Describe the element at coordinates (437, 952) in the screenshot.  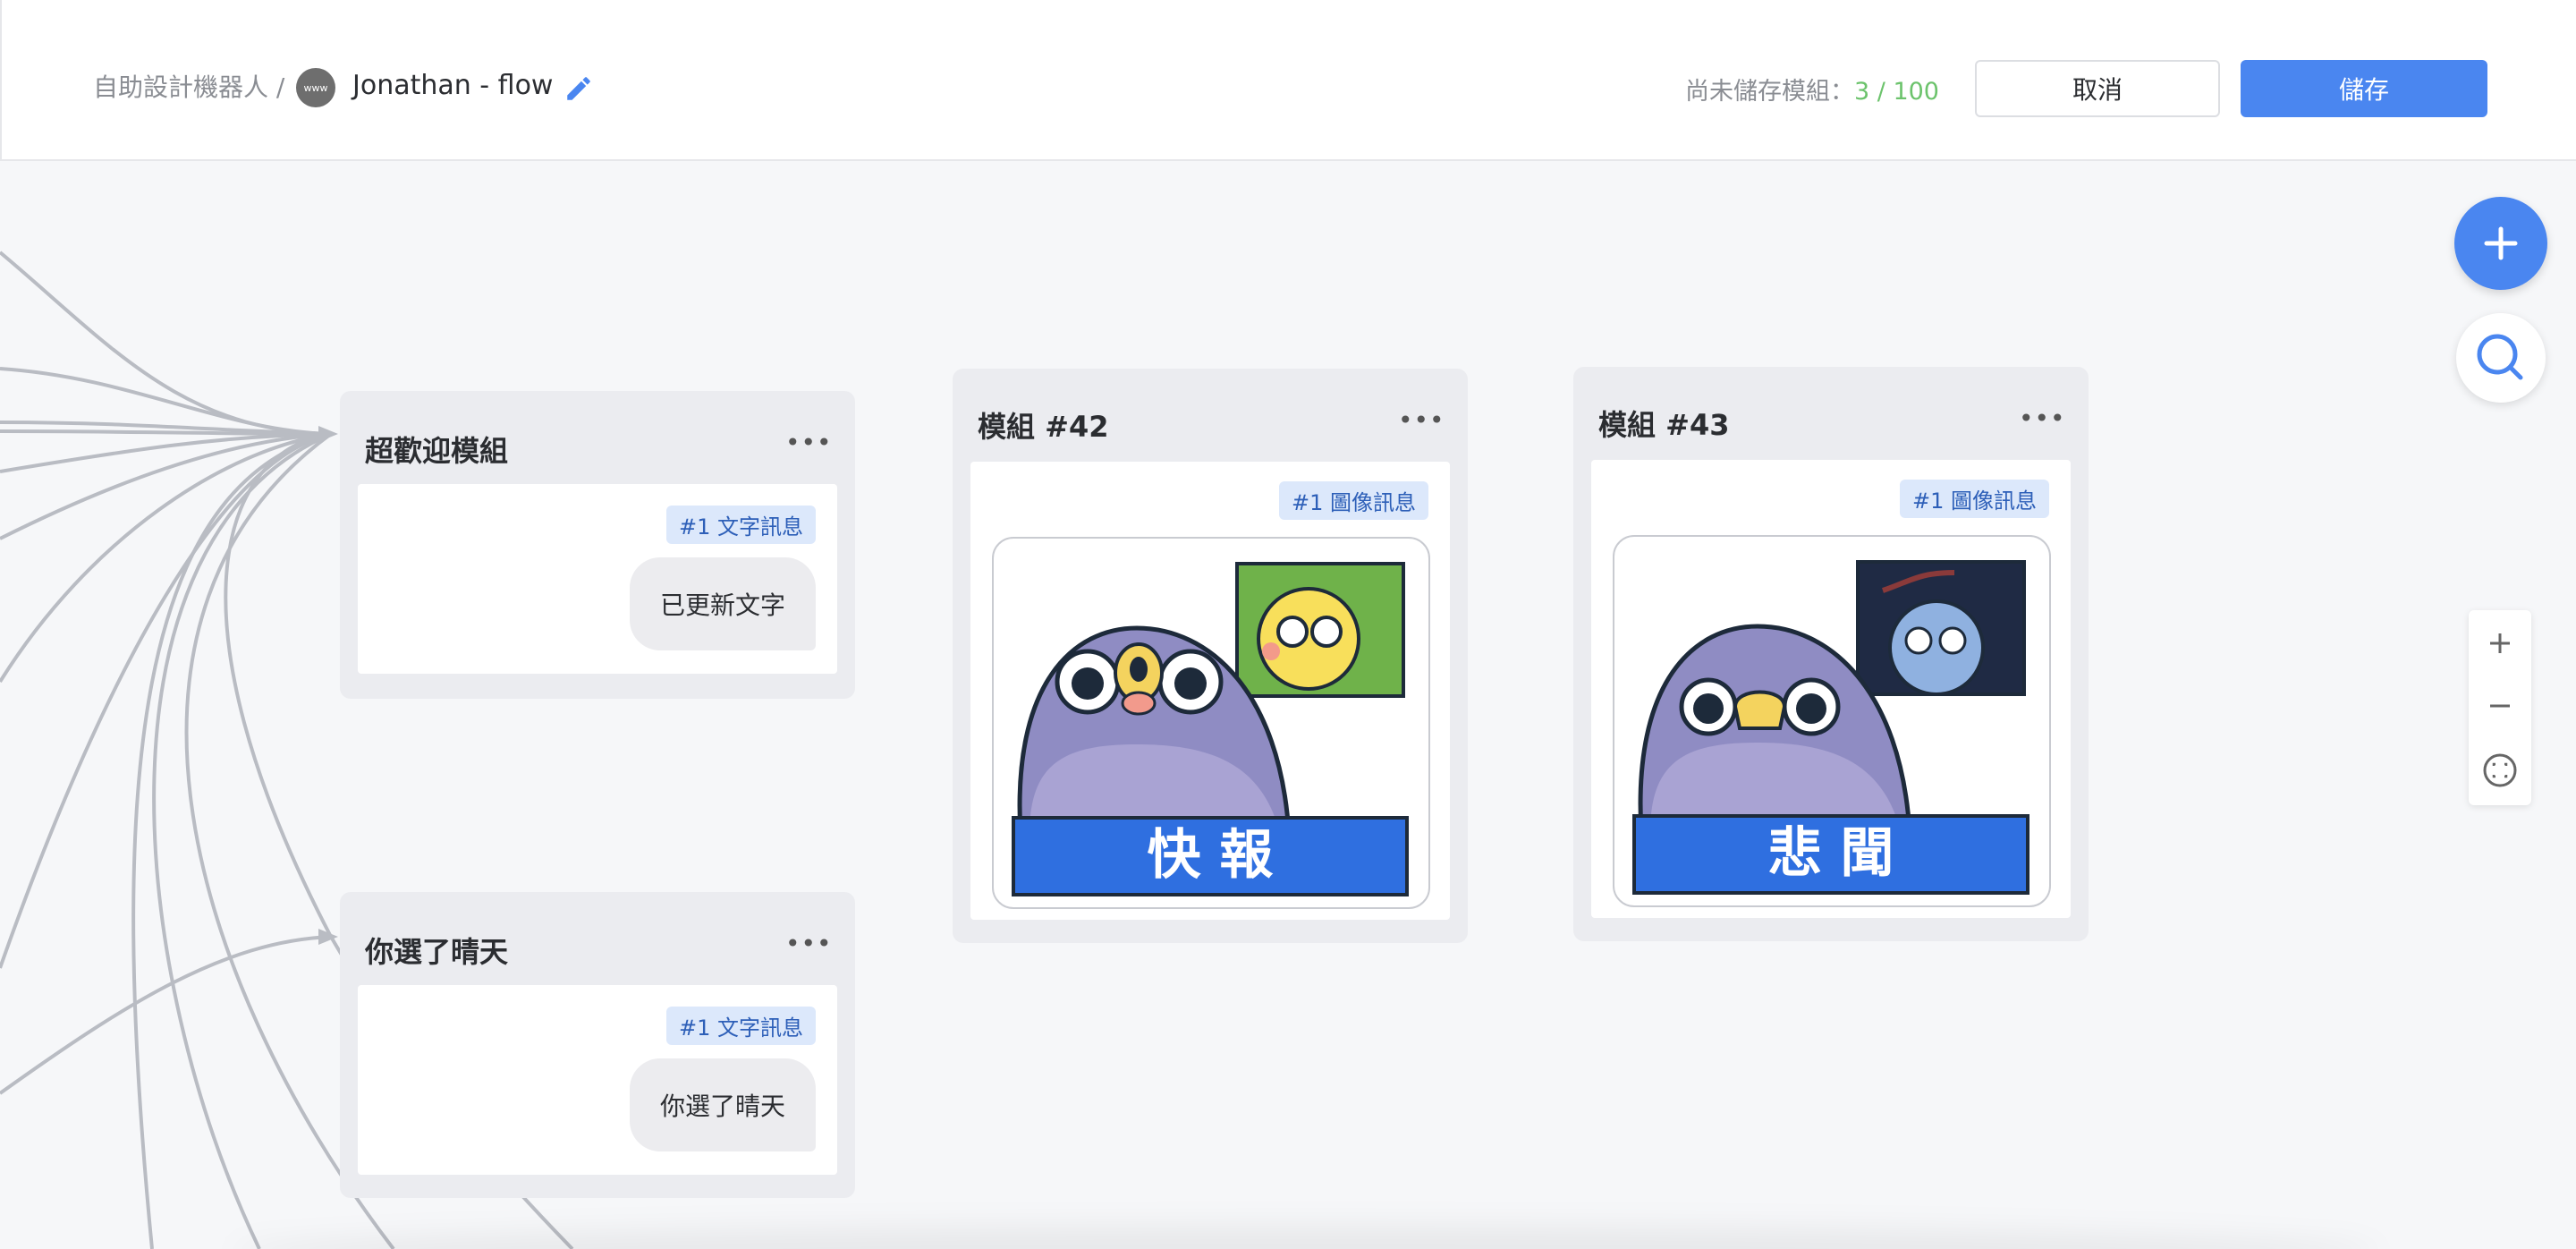
I see `node-title: 你選了晴天` at that location.